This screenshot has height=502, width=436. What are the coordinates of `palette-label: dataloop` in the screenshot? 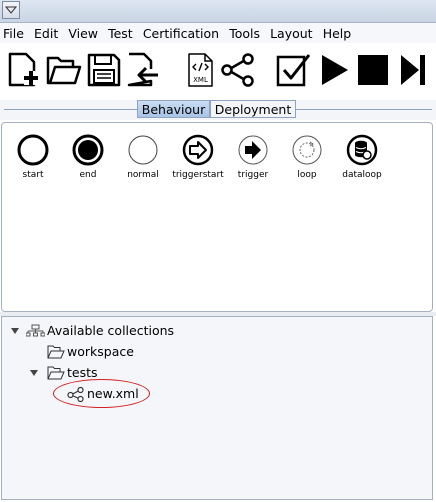 It's located at (362, 175).